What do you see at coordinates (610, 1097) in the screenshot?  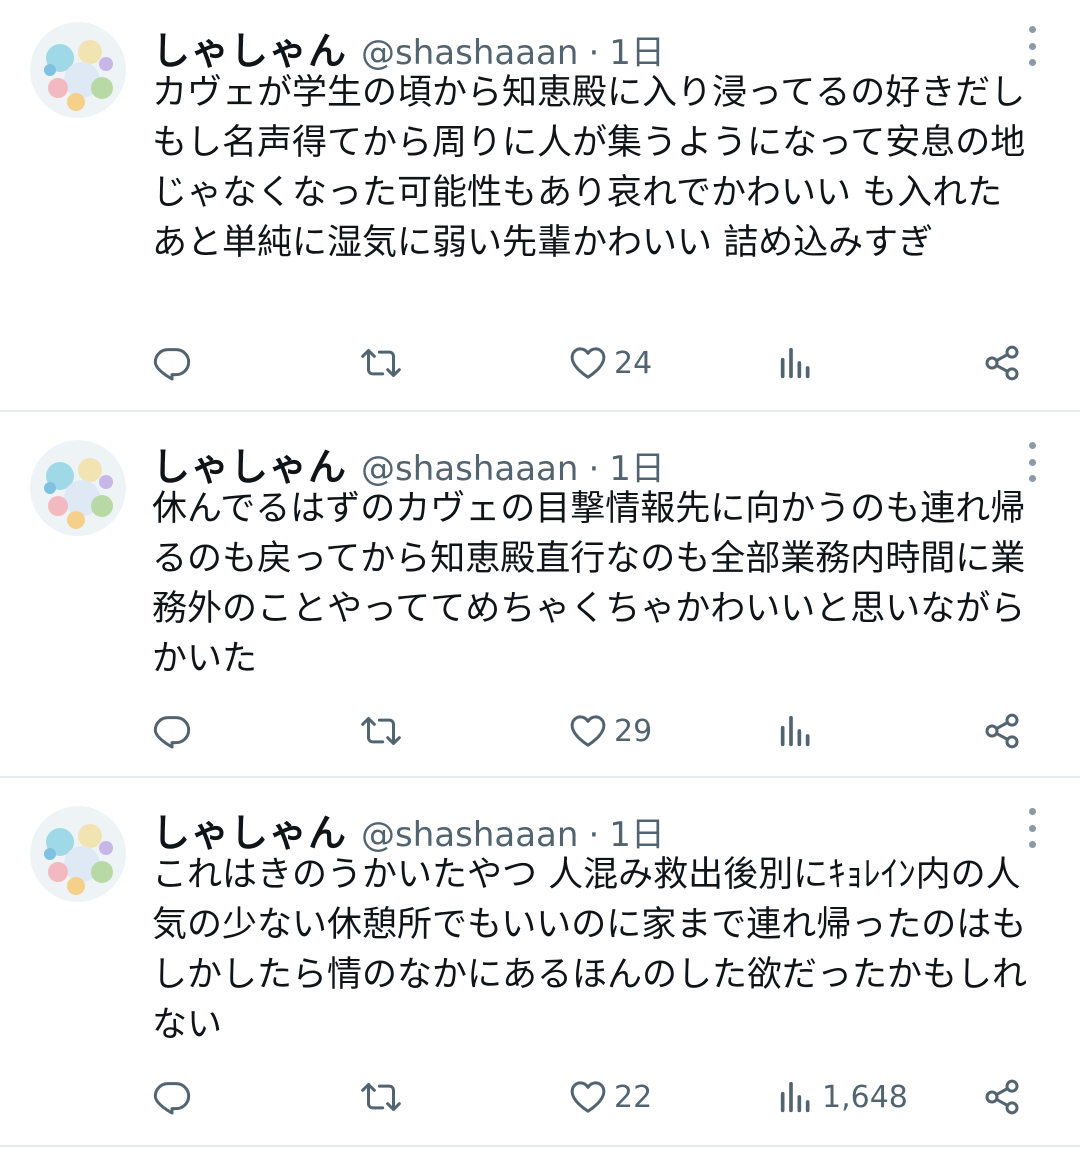 I see `like-button: 22` at bounding box center [610, 1097].